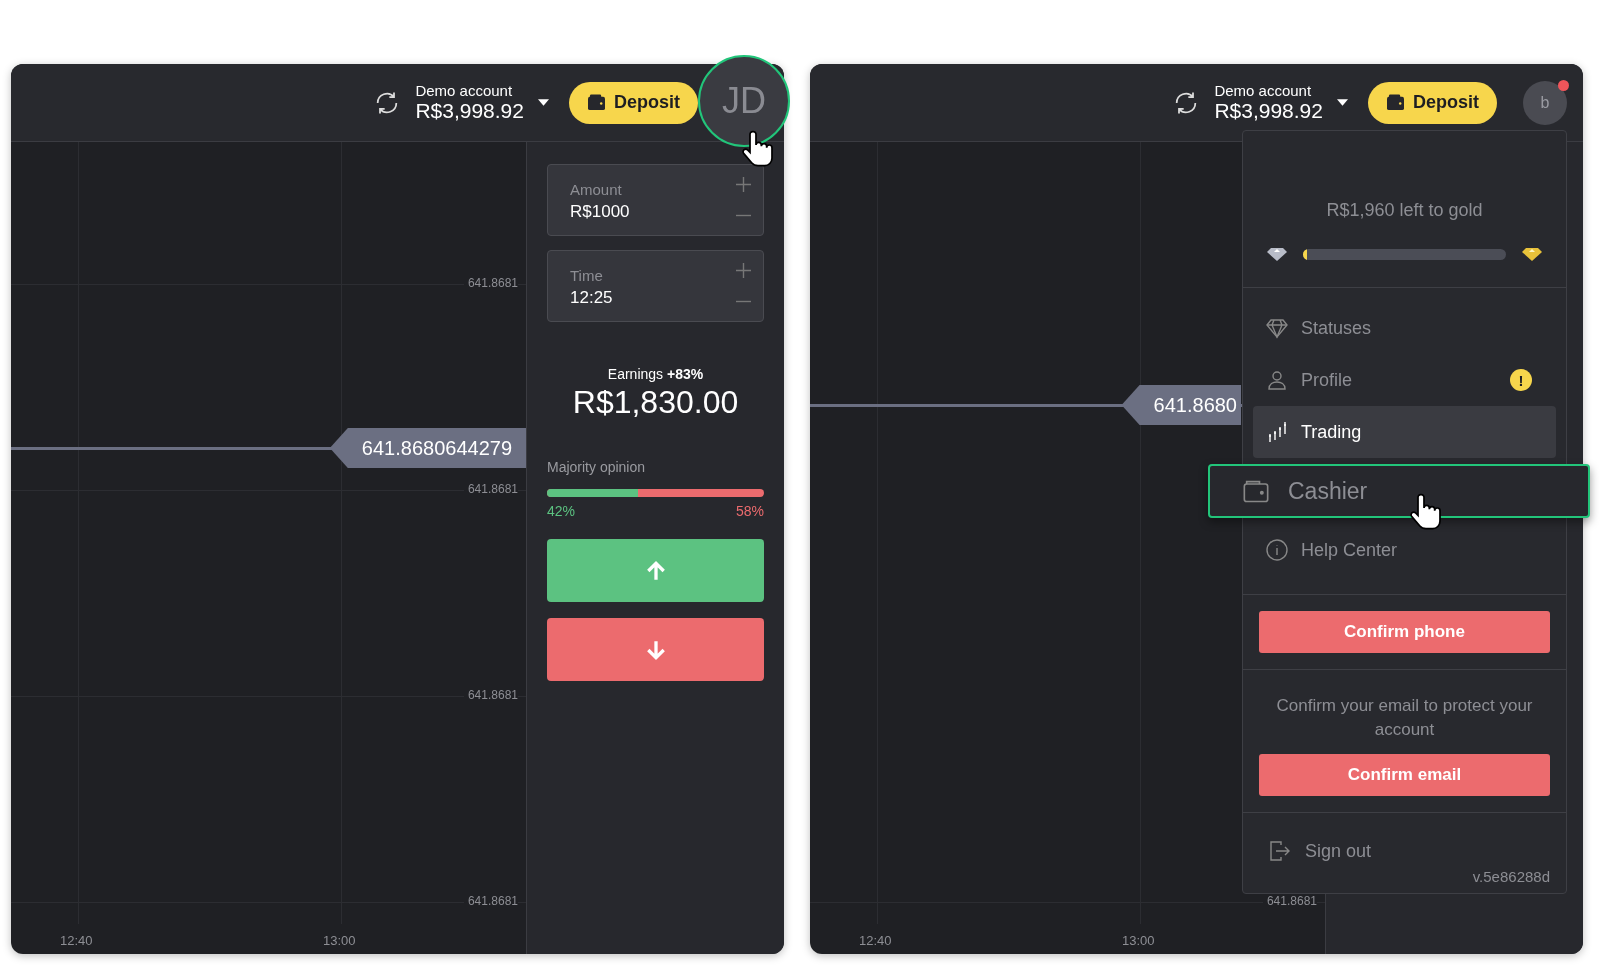 The image size is (1600, 970). I want to click on menu-item: Help Center, so click(1404, 550).